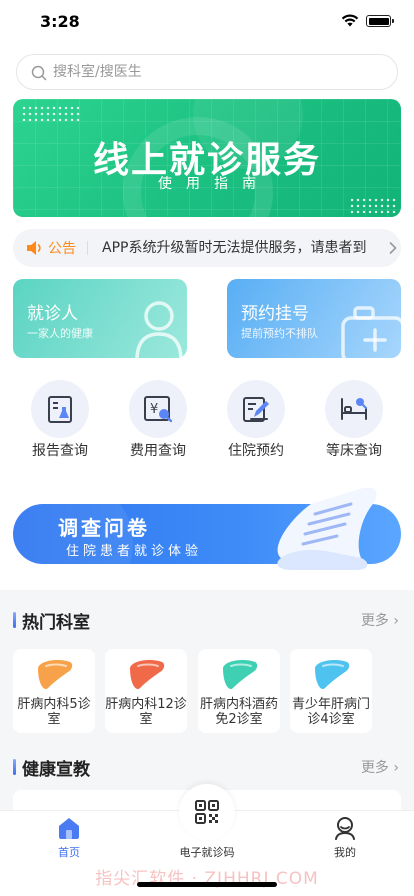 Image resolution: width=414 pixels, height=896 pixels. I want to click on wifi-icon, so click(350, 20).